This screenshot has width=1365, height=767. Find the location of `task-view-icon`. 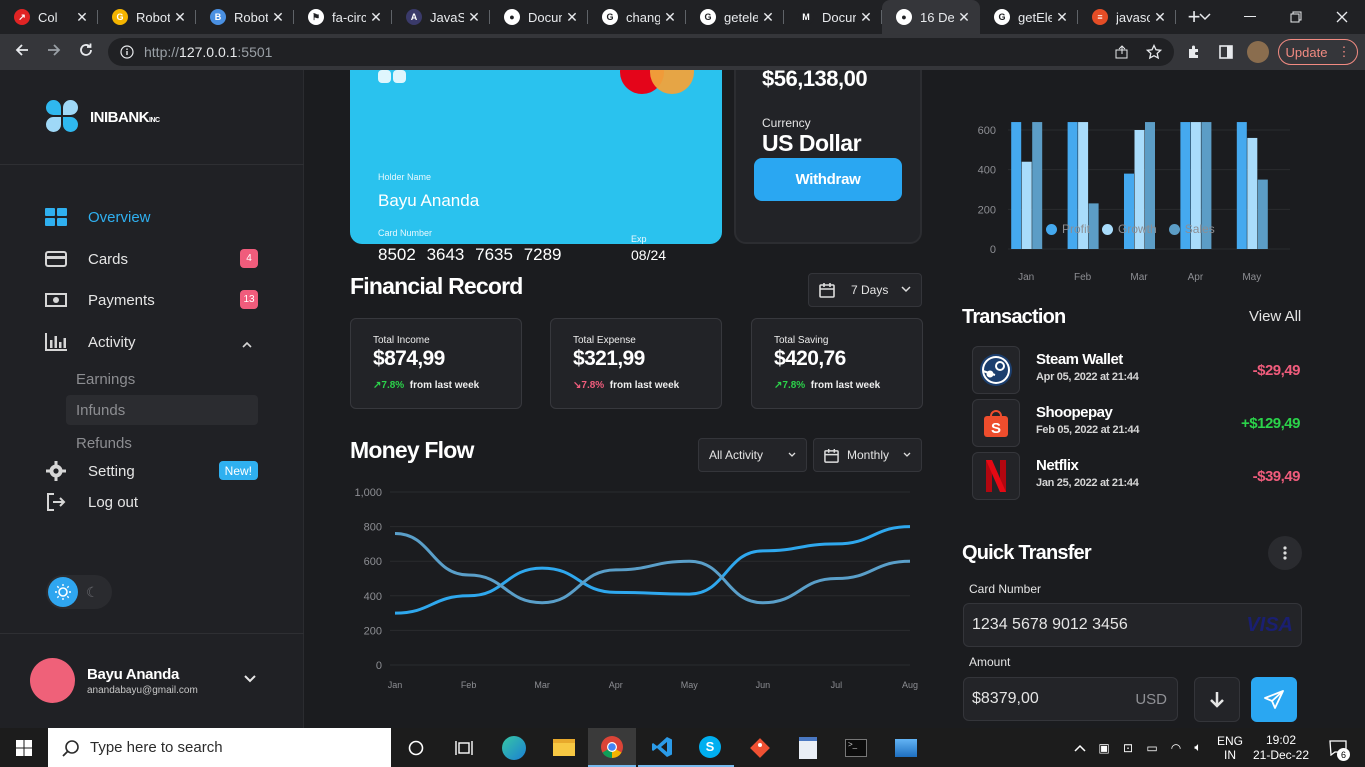

task-view-icon is located at coordinates (464, 747).